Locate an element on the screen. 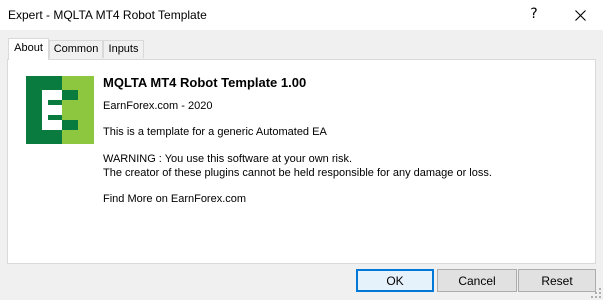 Image resolution: width=603 pixels, height=300 pixels. close-button is located at coordinates (580, 15).